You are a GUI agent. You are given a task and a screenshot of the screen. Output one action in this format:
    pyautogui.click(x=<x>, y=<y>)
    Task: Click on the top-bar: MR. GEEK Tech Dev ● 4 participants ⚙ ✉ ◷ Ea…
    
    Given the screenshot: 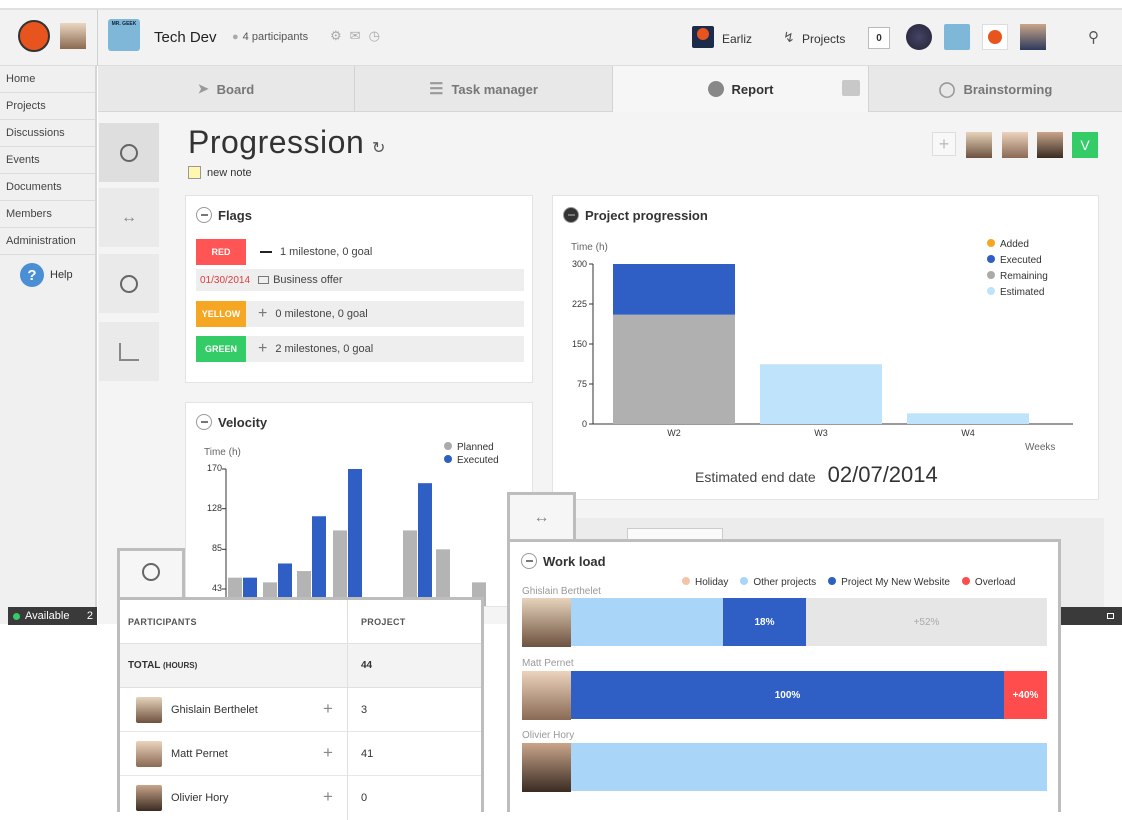 What is the action you would take?
    pyautogui.click(x=561, y=37)
    